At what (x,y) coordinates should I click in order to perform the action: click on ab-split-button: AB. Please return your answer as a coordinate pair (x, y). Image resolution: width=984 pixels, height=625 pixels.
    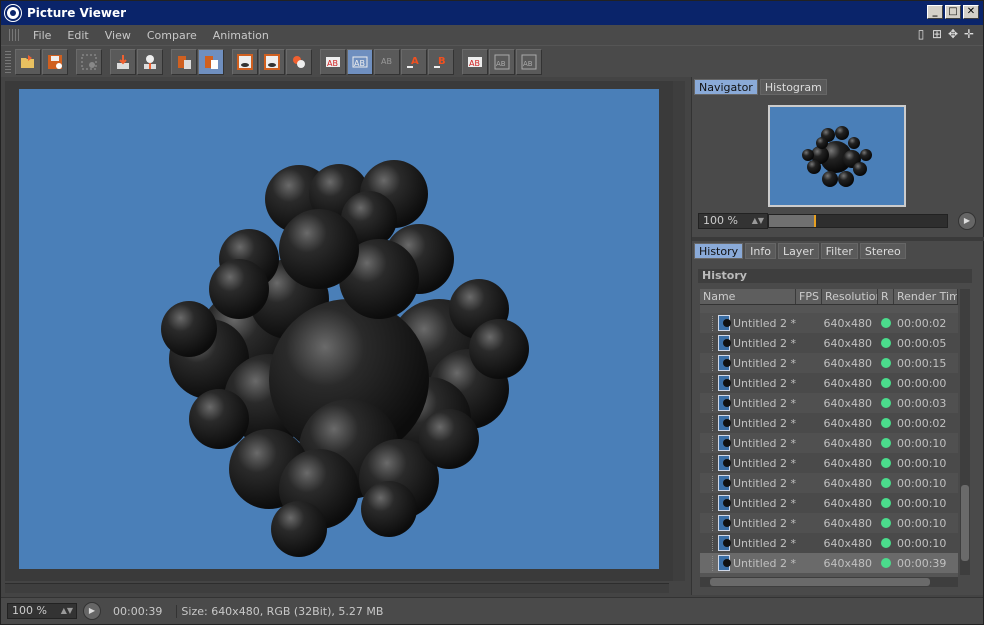
    Looking at the image, I should click on (360, 61).